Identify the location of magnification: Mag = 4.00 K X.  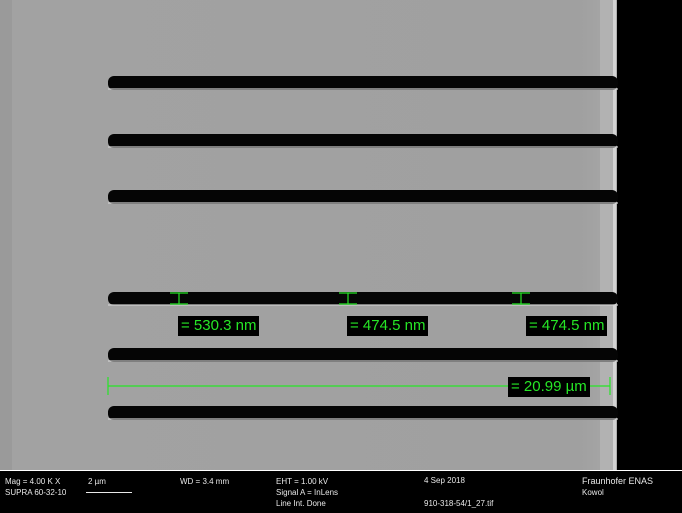
(33, 481).